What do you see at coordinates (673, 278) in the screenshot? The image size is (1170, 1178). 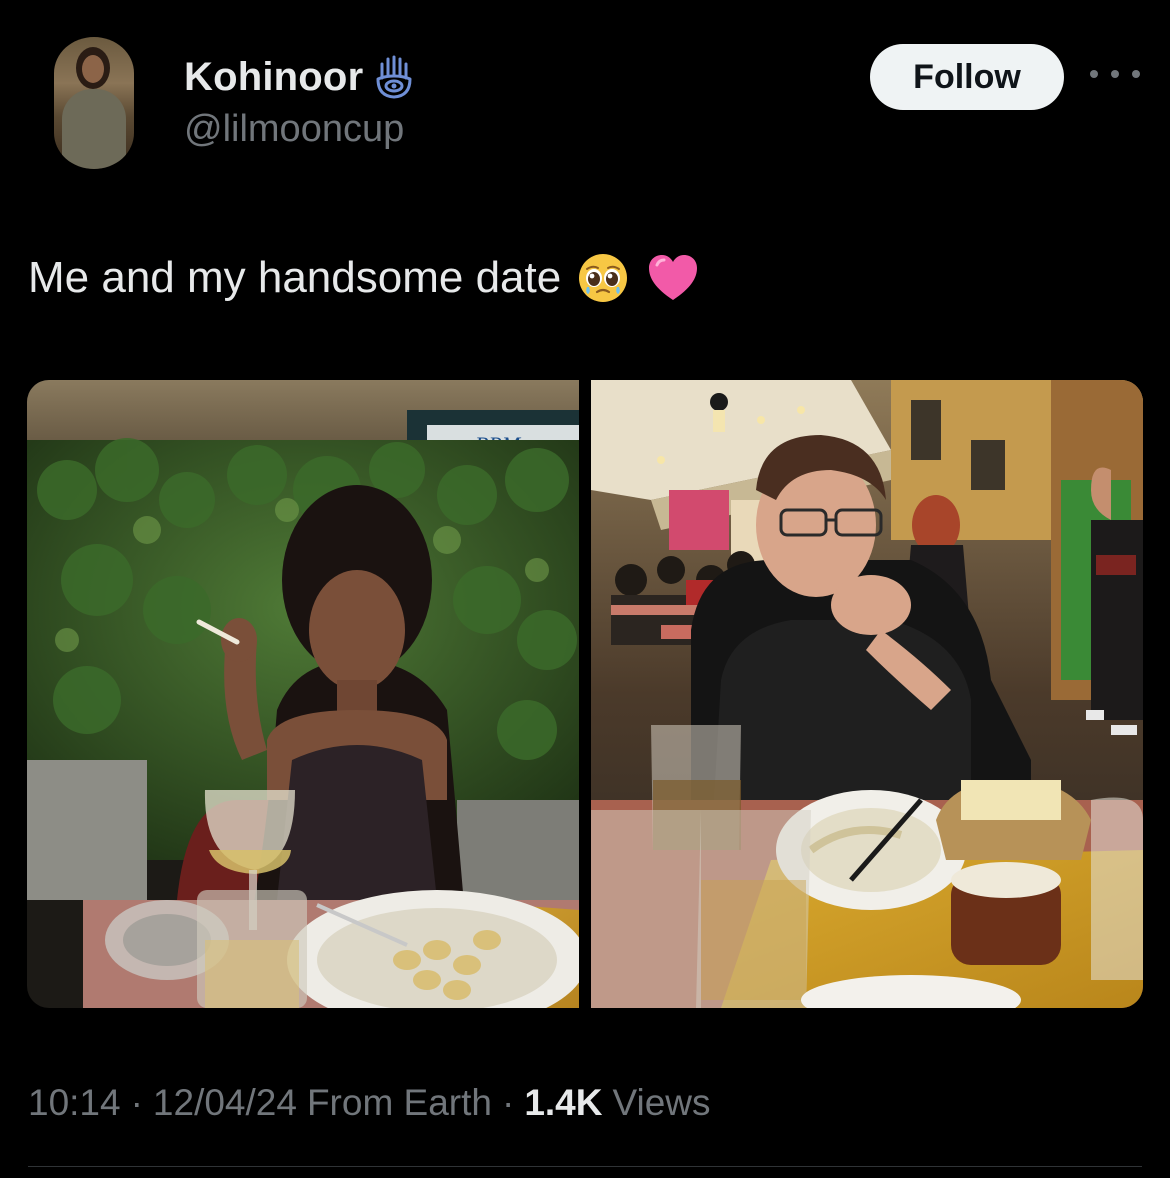 I see `pink-heart-emoji` at bounding box center [673, 278].